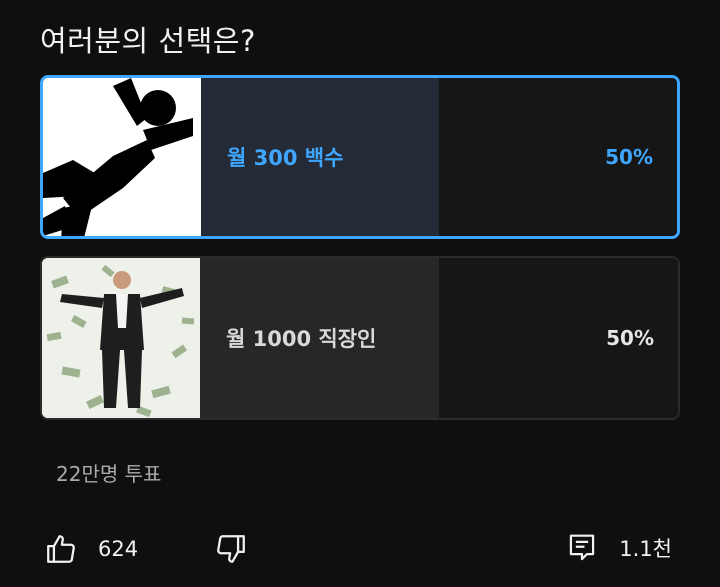 The width and height of the screenshot is (720, 587). Describe the element at coordinates (630, 338) in the screenshot. I see `option-2-percent: 50%` at that location.